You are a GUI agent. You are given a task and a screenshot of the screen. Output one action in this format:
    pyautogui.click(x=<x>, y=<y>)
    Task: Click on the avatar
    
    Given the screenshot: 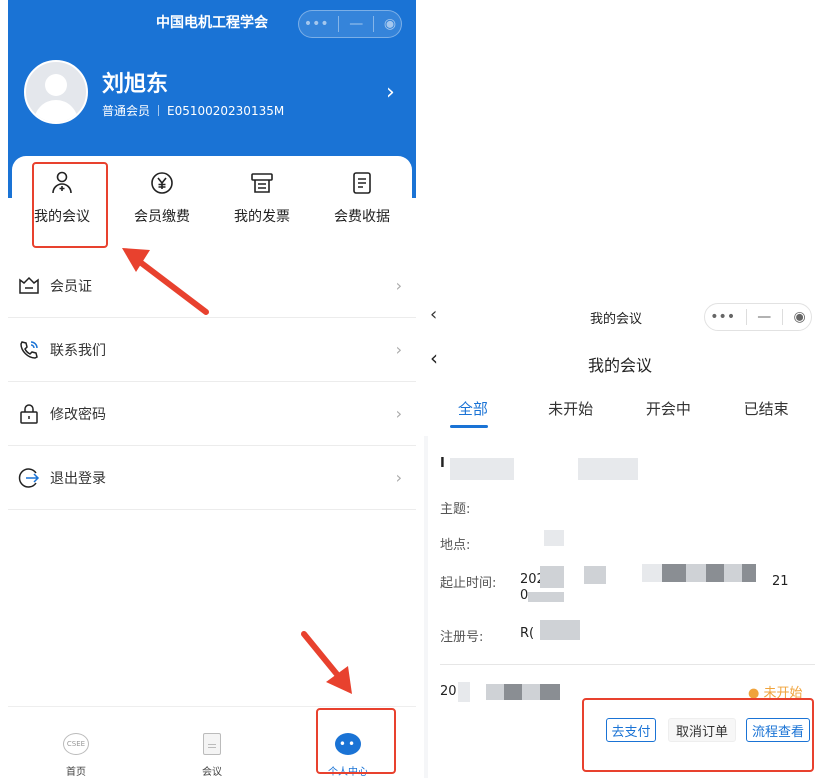 What is the action you would take?
    pyautogui.click(x=56, y=92)
    